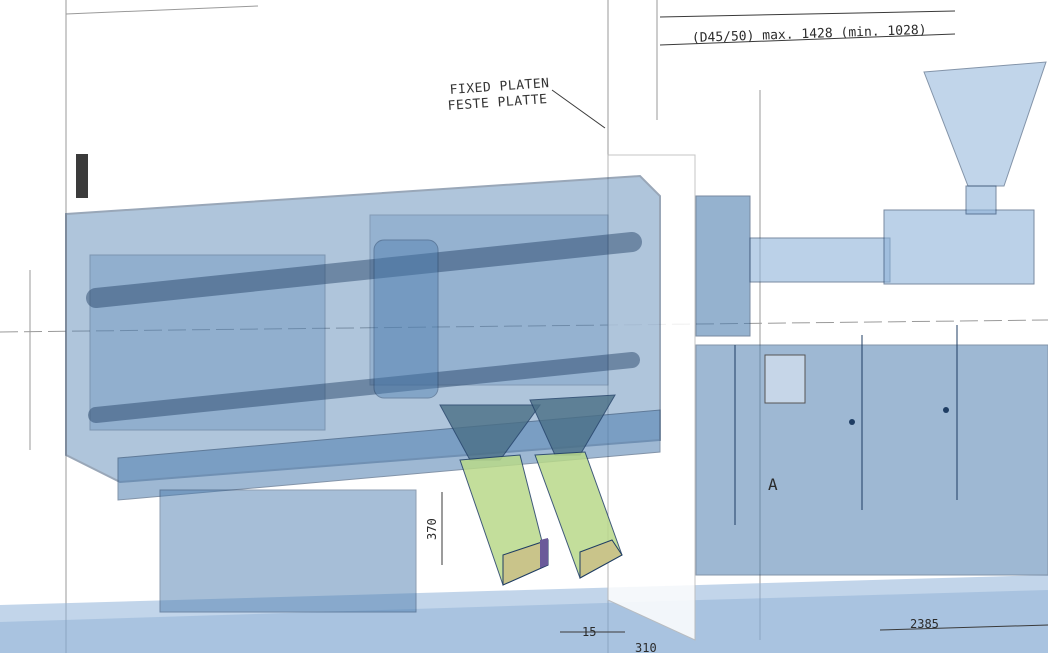 This screenshot has width=1048, height=653. What do you see at coordinates (871, 460) in the screenshot?
I see `injection-base-cabinet` at bounding box center [871, 460].